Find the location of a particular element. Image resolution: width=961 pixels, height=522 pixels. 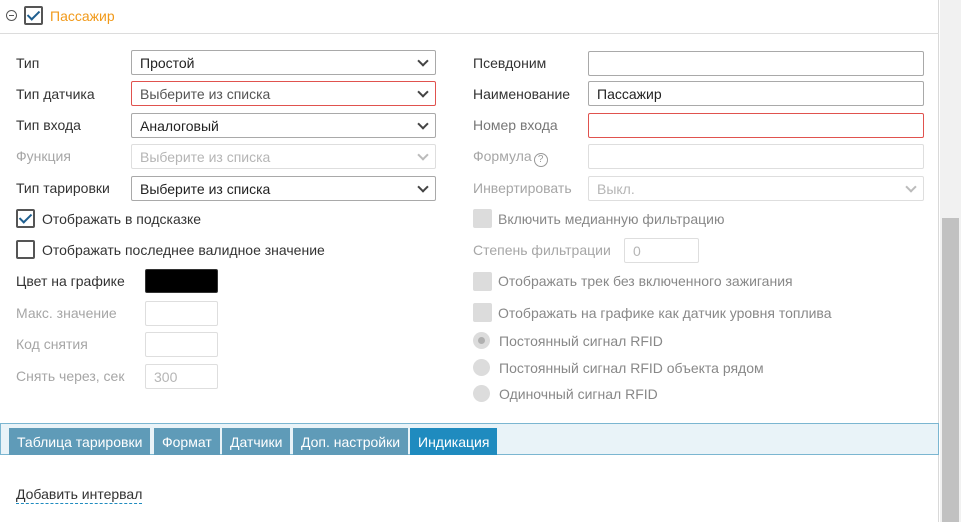

formula-input is located at coordinates (756, 156).